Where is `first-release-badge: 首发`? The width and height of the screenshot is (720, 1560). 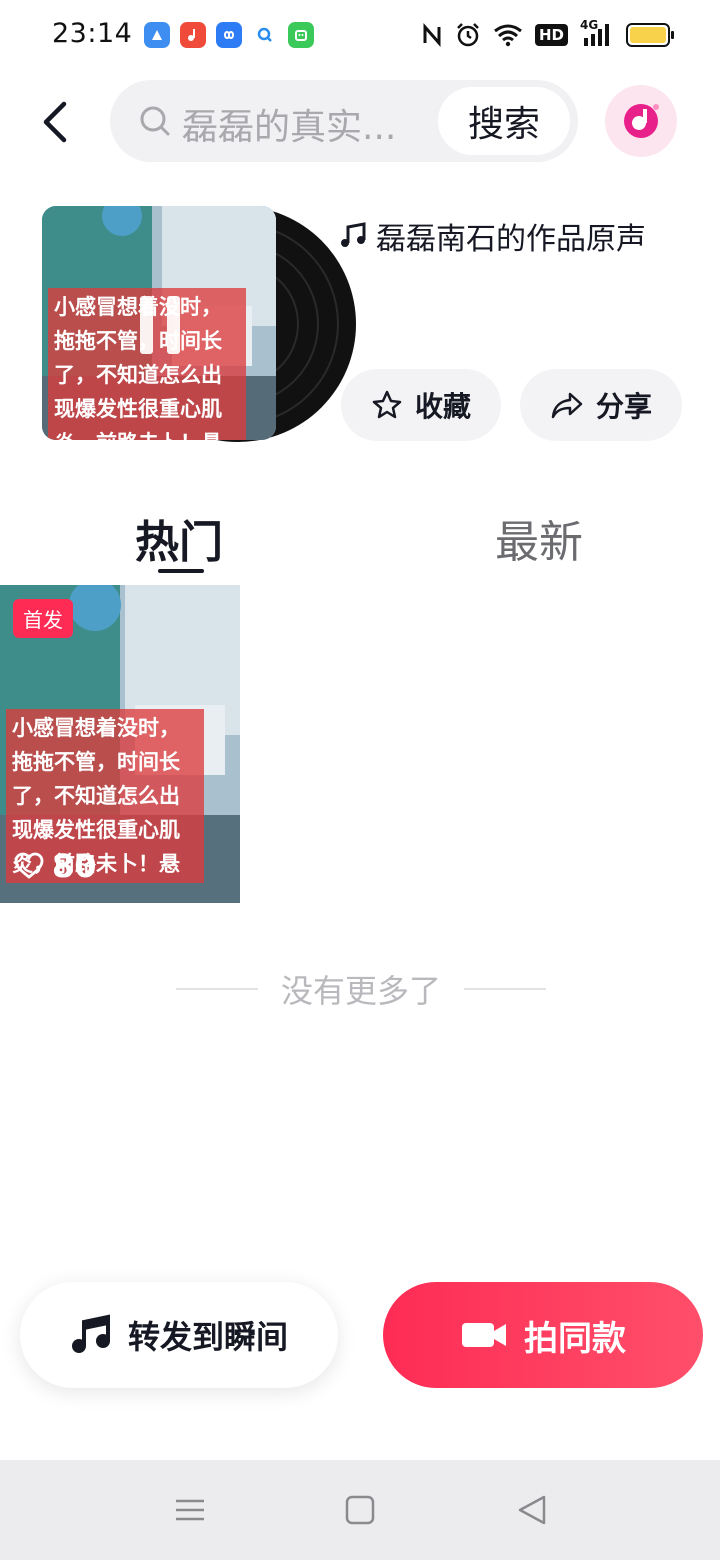 first-release-badge: 首发 is located at coordinates (43, 618).